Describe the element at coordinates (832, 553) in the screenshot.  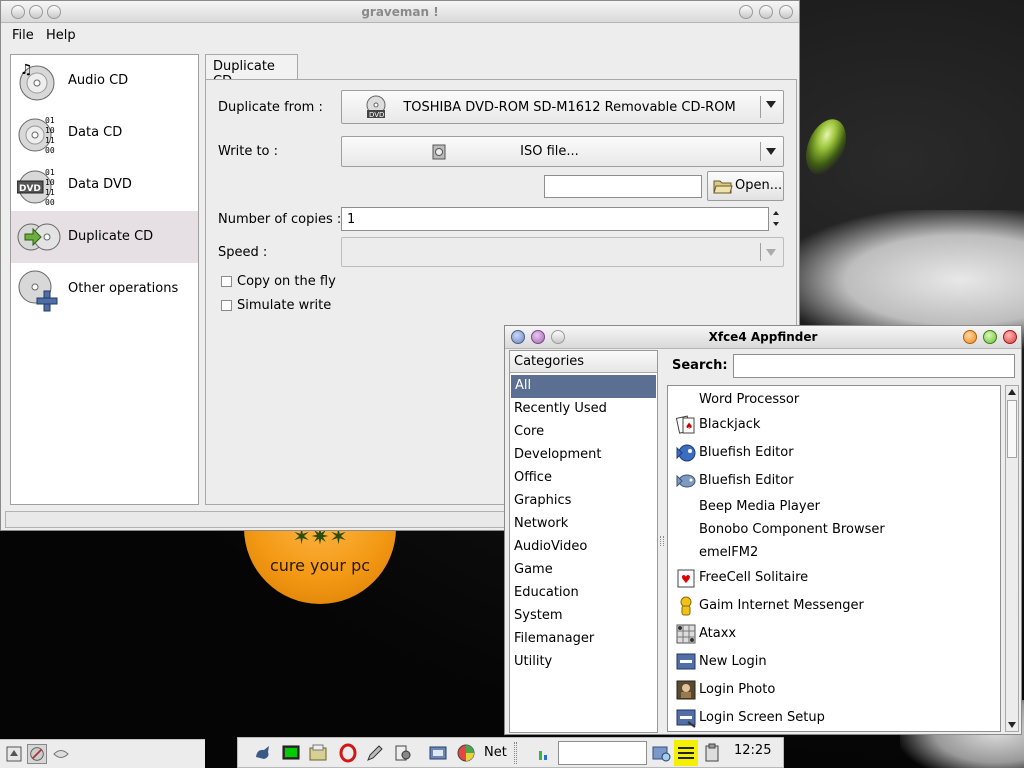
I see `app-item-emelfm2: emelFM2` at that location.